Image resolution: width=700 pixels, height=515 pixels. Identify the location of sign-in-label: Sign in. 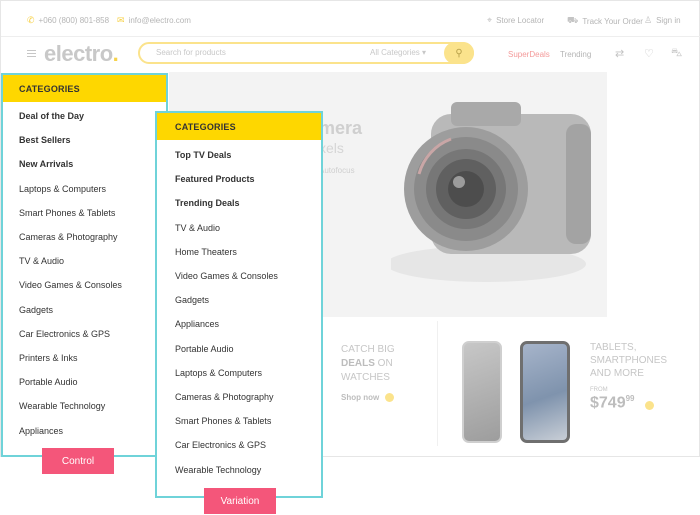
(668, 20).